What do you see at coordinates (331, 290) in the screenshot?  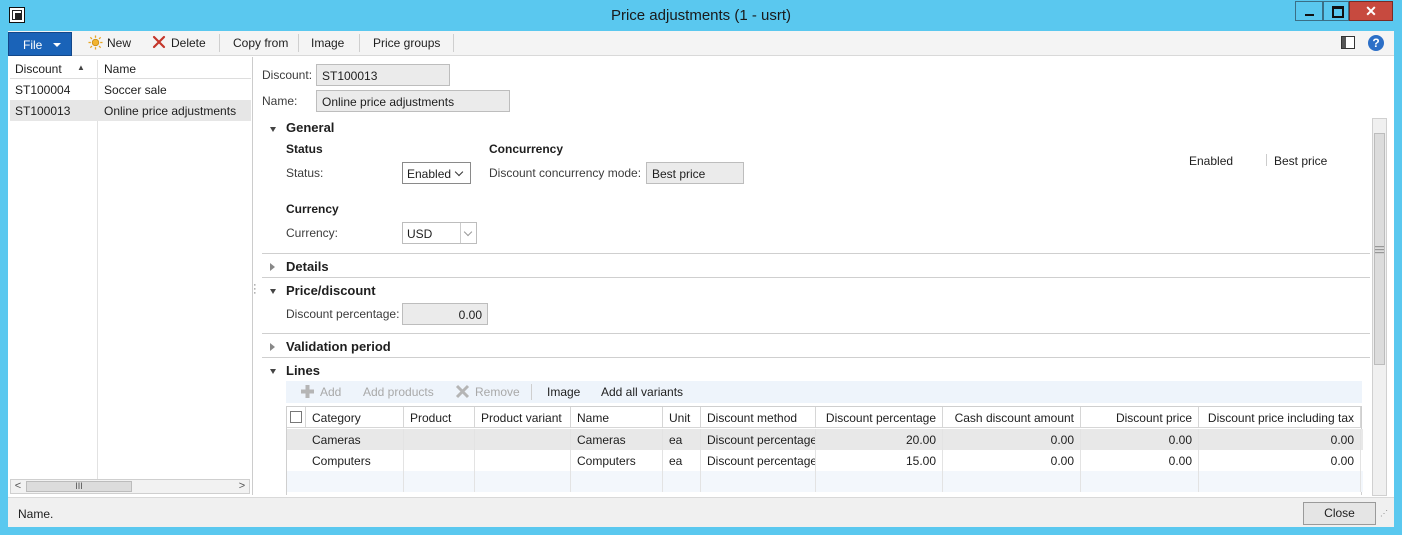 I see `fasttab-price-discount: Price/discount` at bounding box center [331, 290].